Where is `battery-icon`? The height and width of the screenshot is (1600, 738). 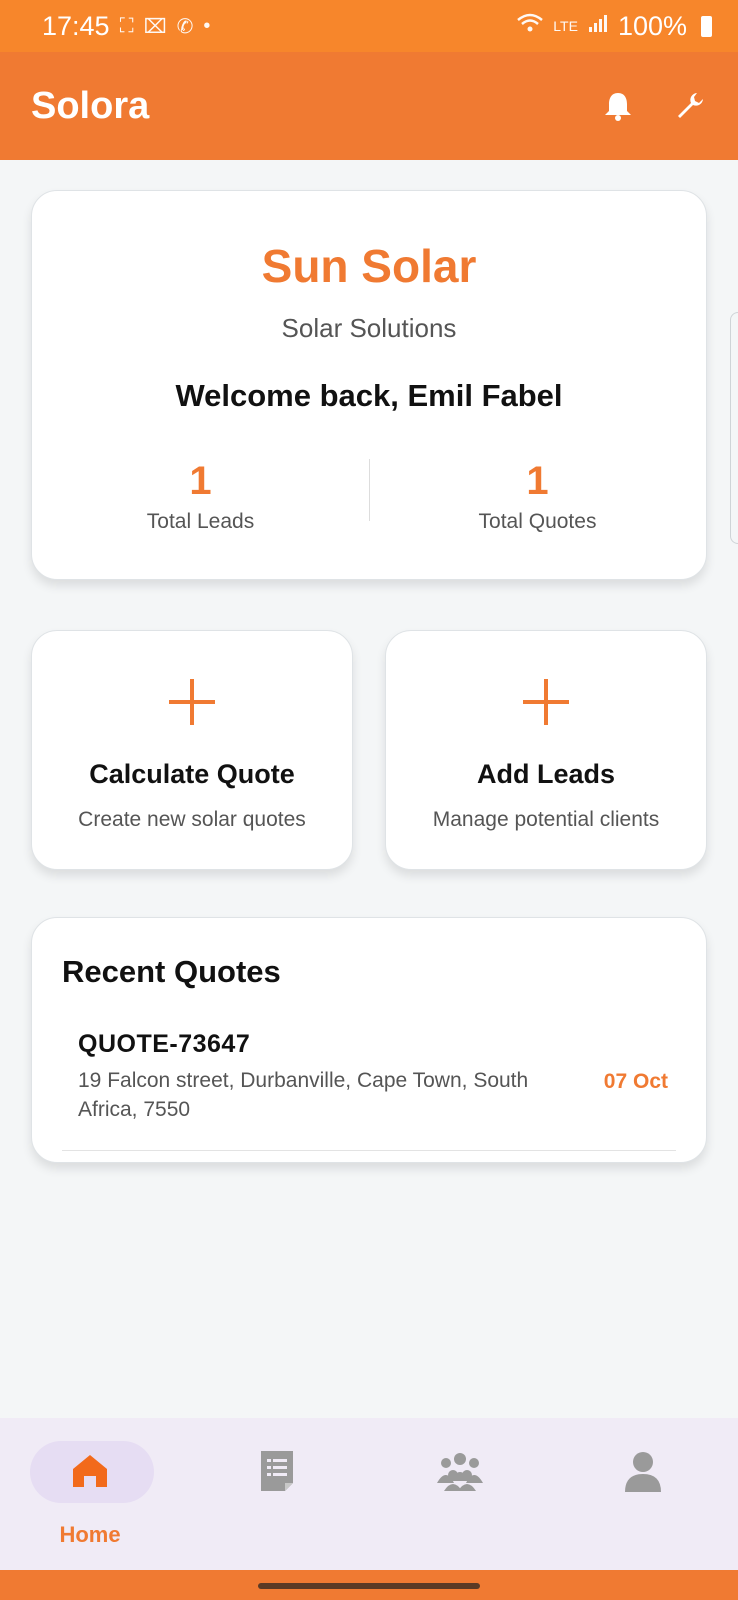 battery-icon is located at coordinates (706, 26).